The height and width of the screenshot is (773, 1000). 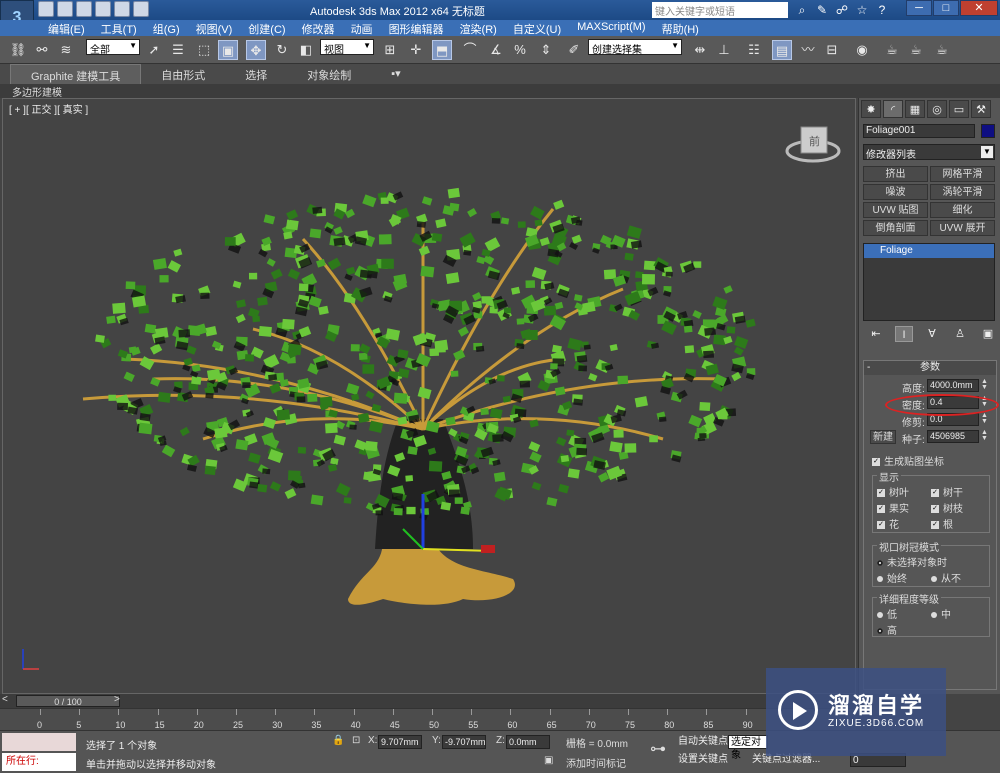 What do you see at coordinates (520, 50) in the screenshot?
I see `percent-snap-icon: %` at bounding box center [520, 50].